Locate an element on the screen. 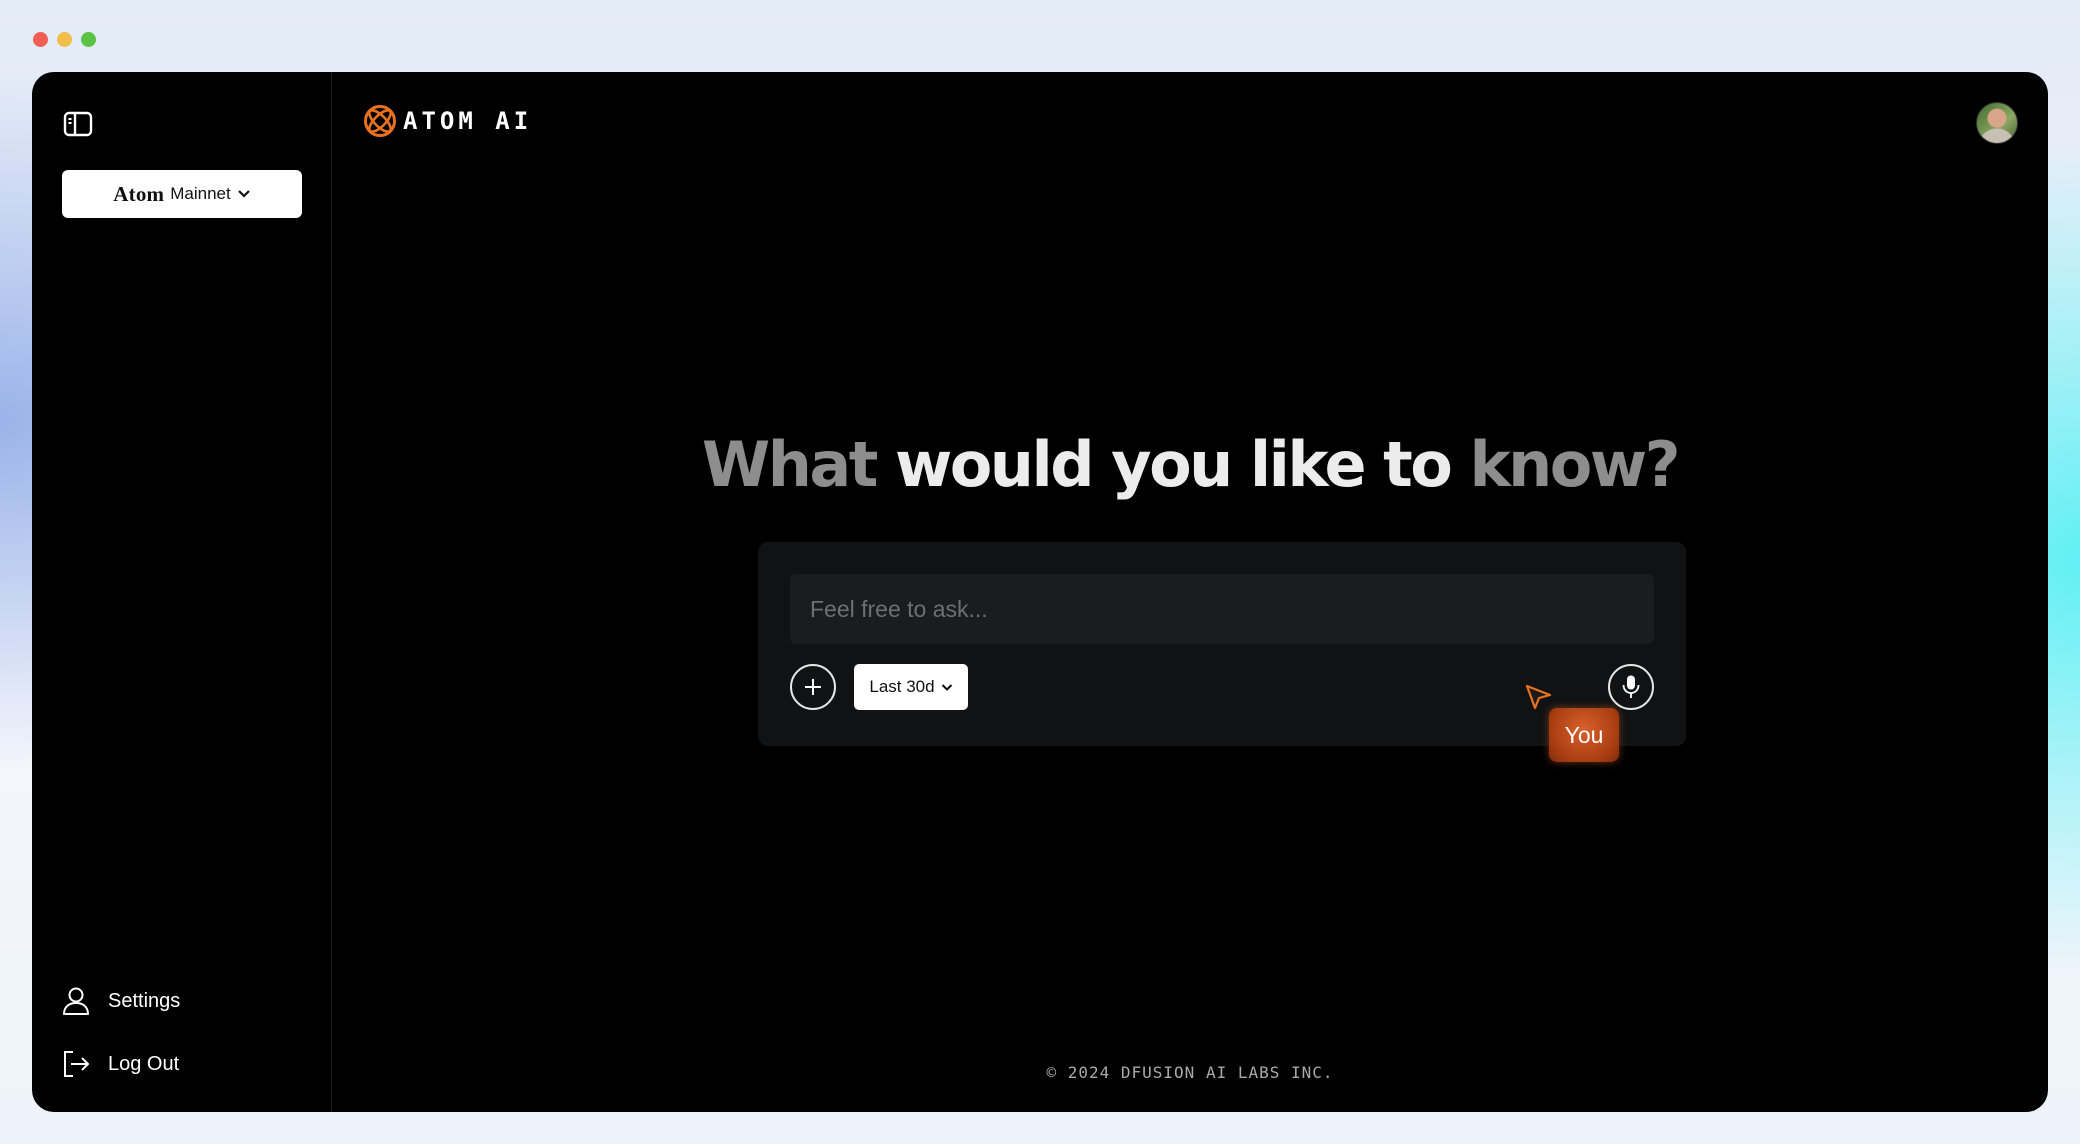  avatar is located at coordinates (1997, 123).